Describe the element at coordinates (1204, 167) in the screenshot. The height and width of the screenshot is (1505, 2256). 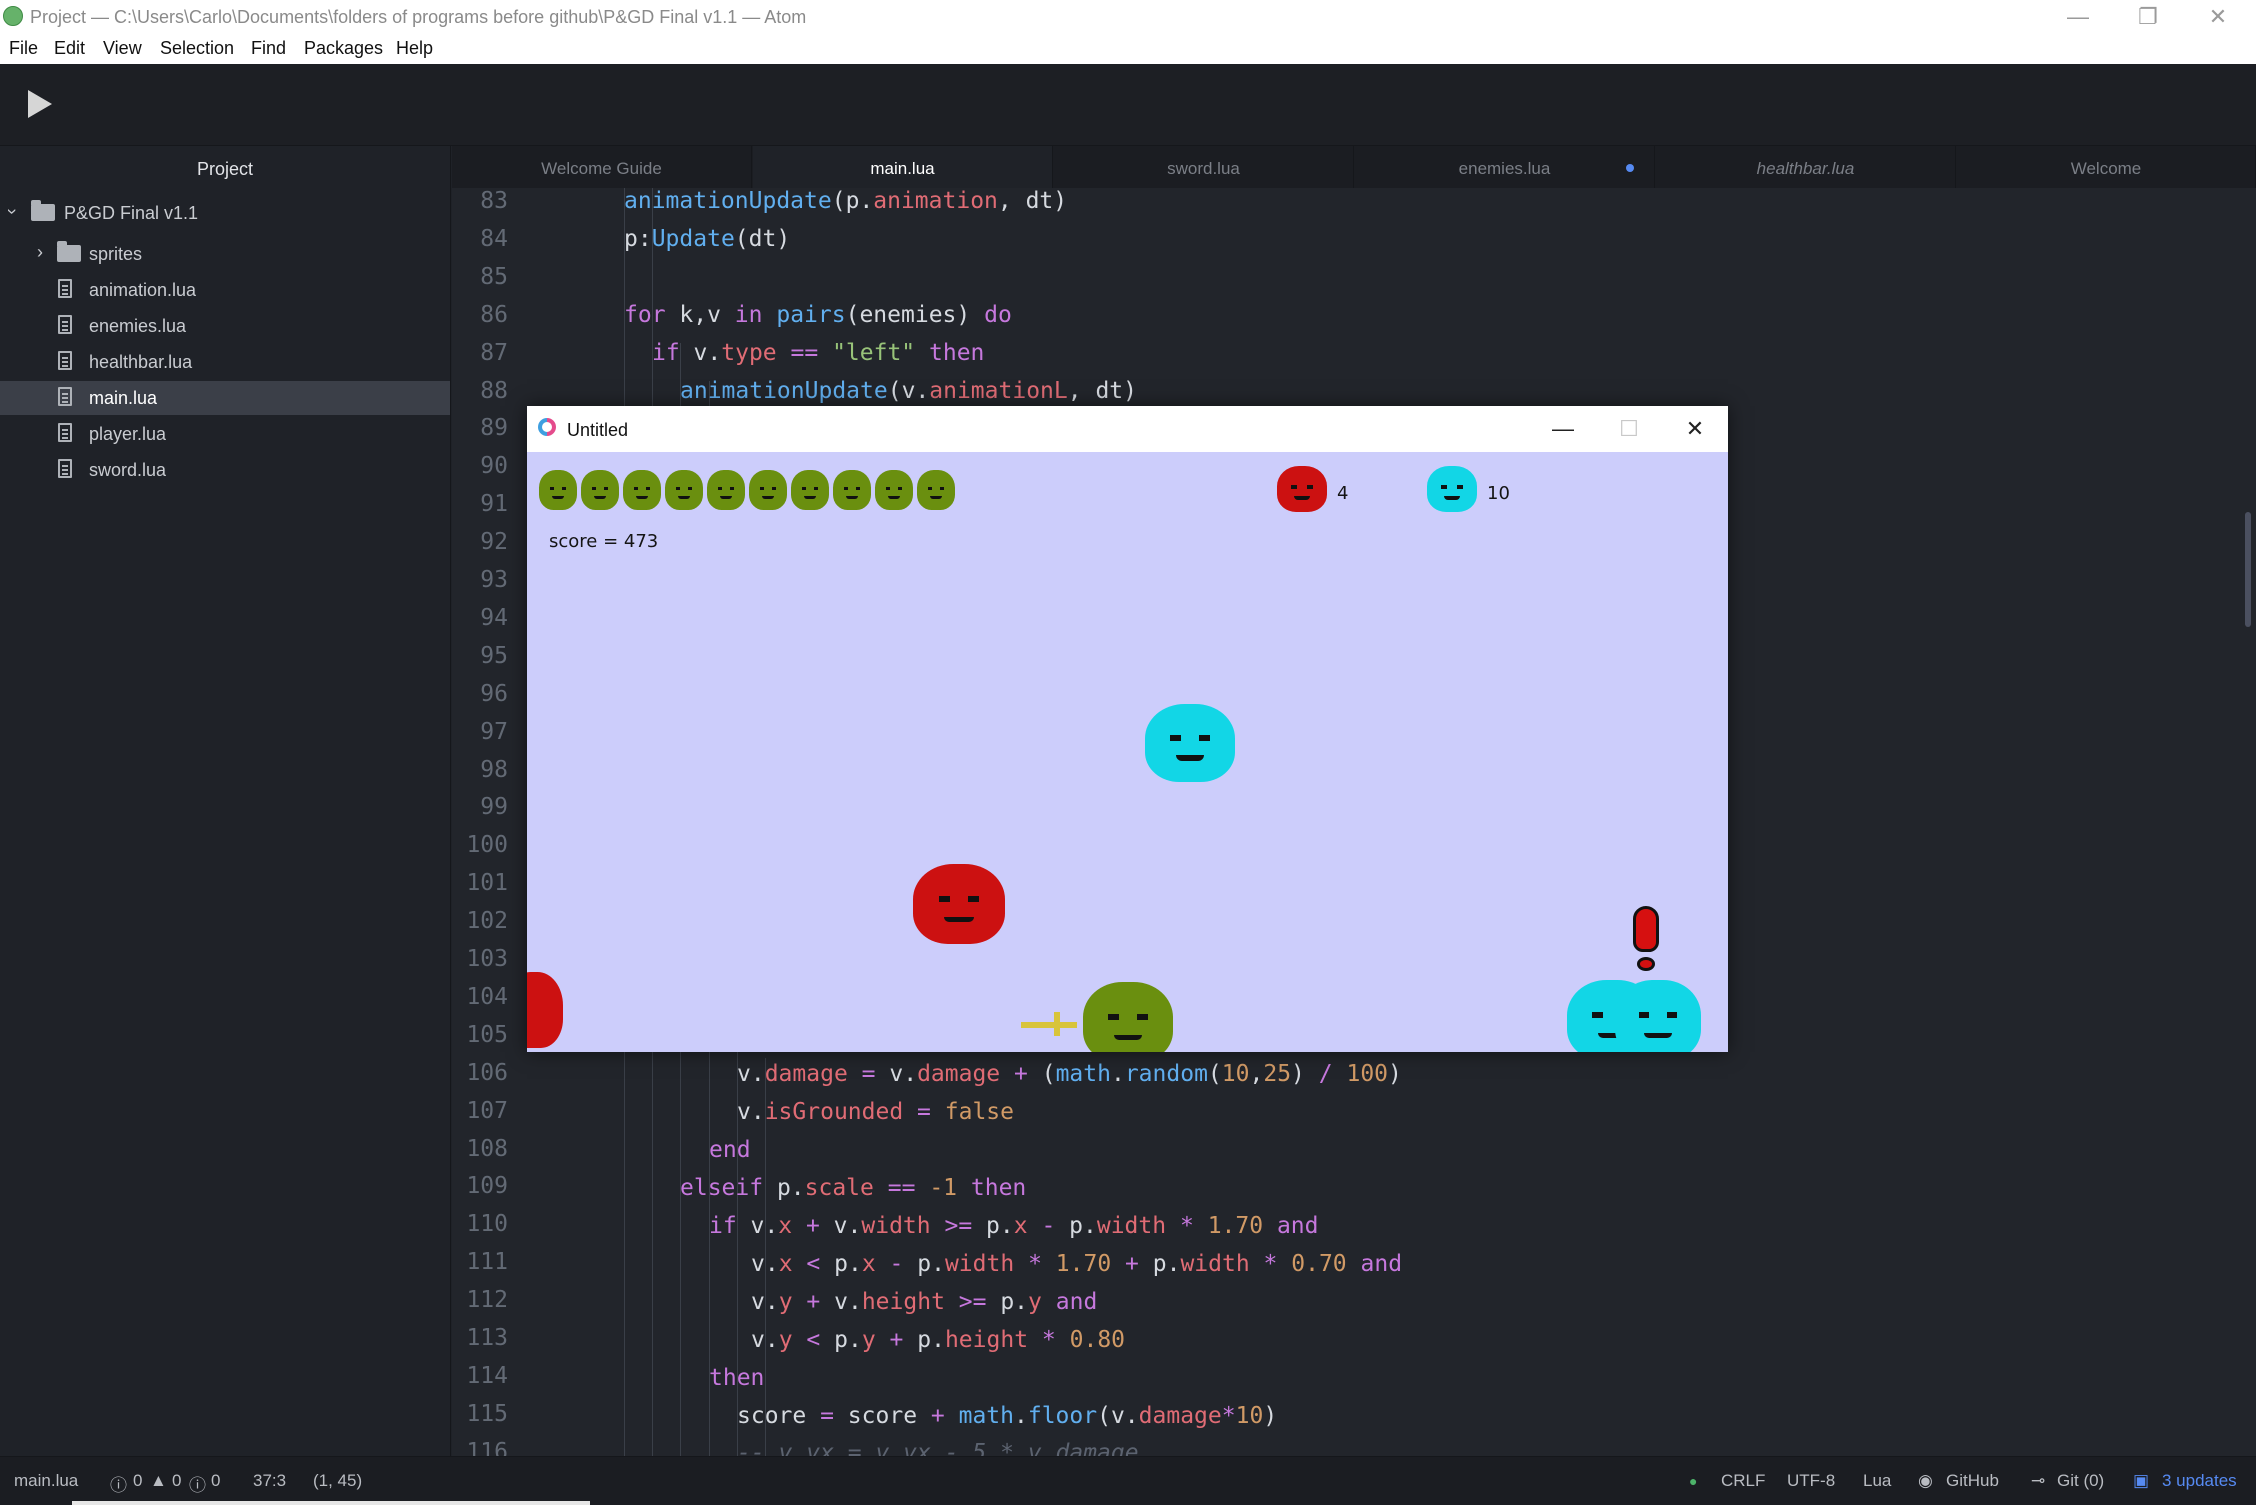
I see `tab-sword-lua: sword.lua` at that location.